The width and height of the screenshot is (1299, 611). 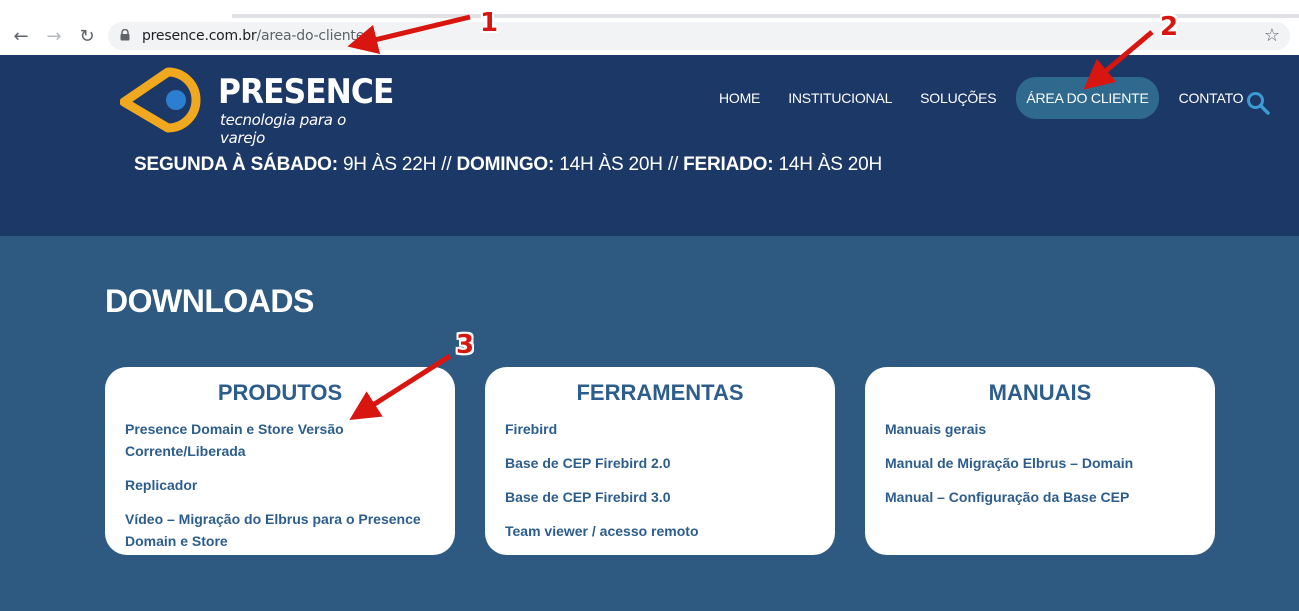 What do you see at coordinates (1040, 497) in the screenshot?
I see `link-manual-base-cep: Manual – Configuração da Base CEP` at bounding box center [1040, 497].